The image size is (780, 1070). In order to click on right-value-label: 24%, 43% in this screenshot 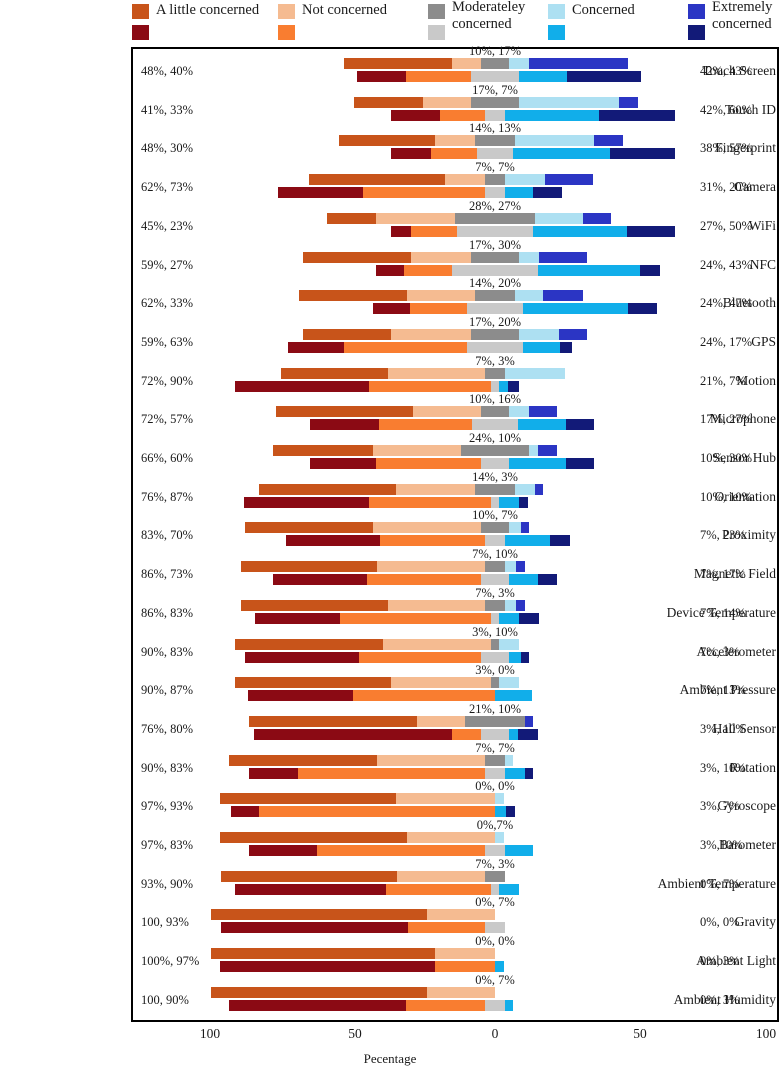, I will do `click(726, 264)`.